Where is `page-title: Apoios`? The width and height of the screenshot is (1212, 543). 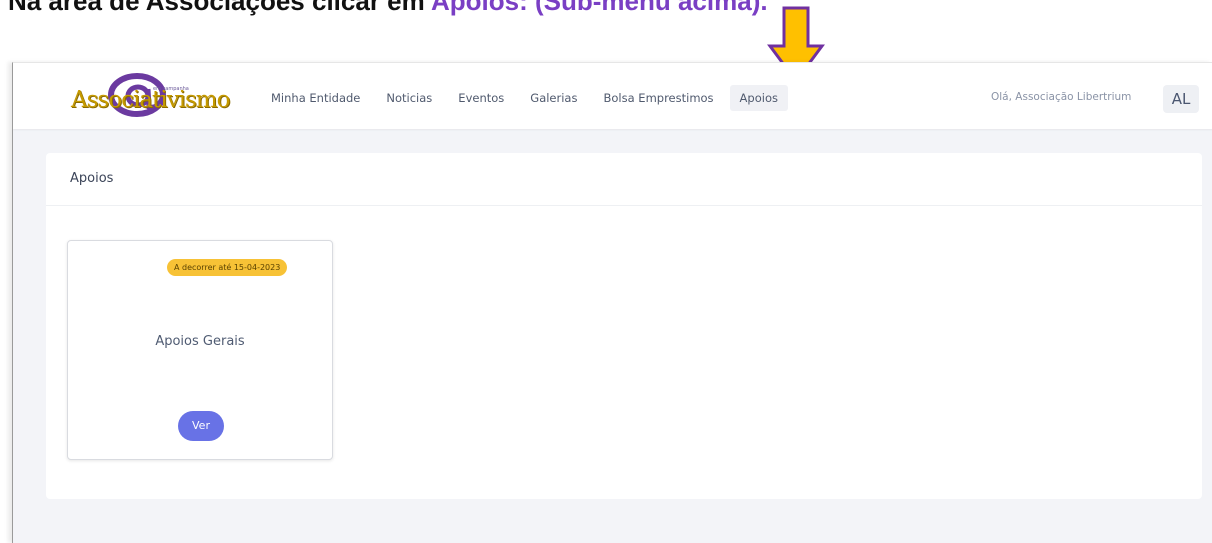
page-title: Apoios is located at coordinates (624, 179).